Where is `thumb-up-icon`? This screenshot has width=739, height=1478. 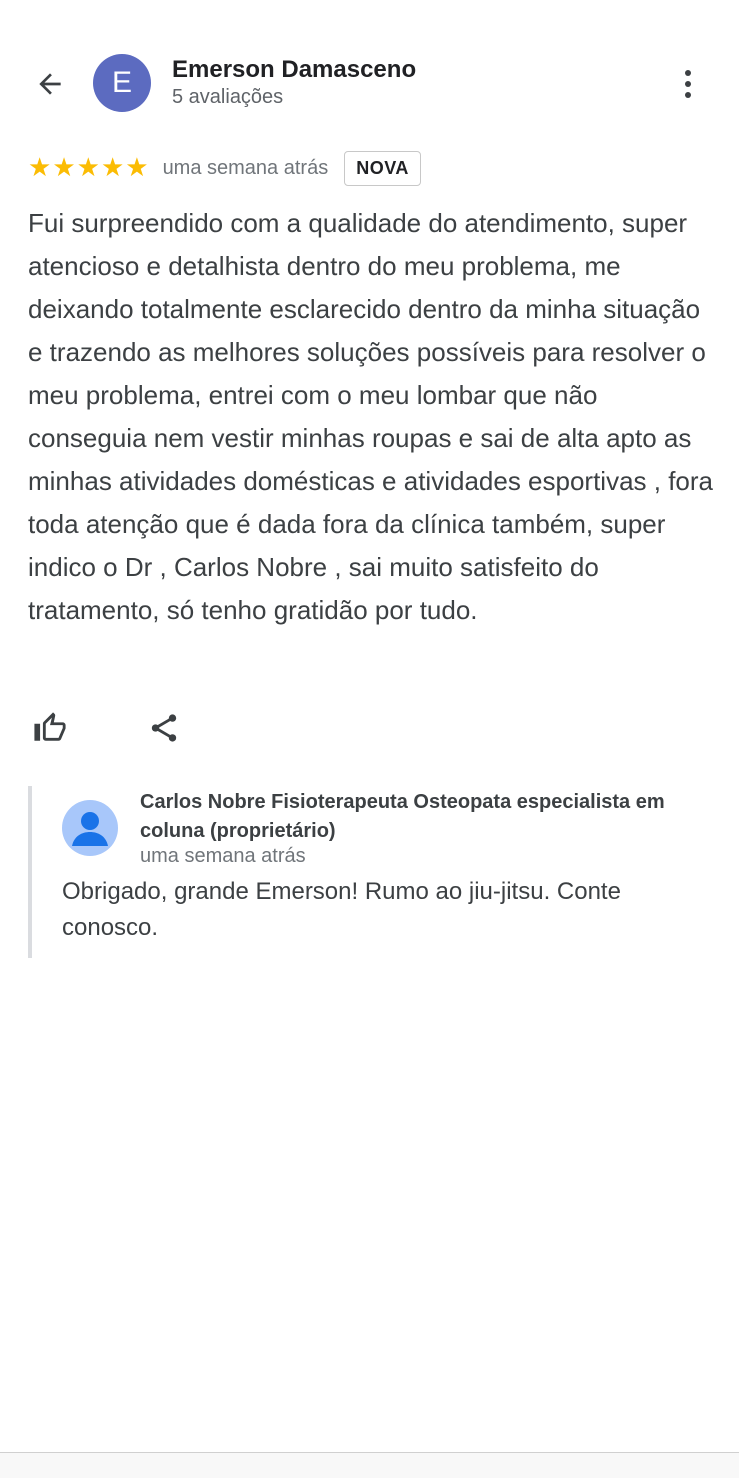
thumb-up-icon is located at coordinates (50, 726).